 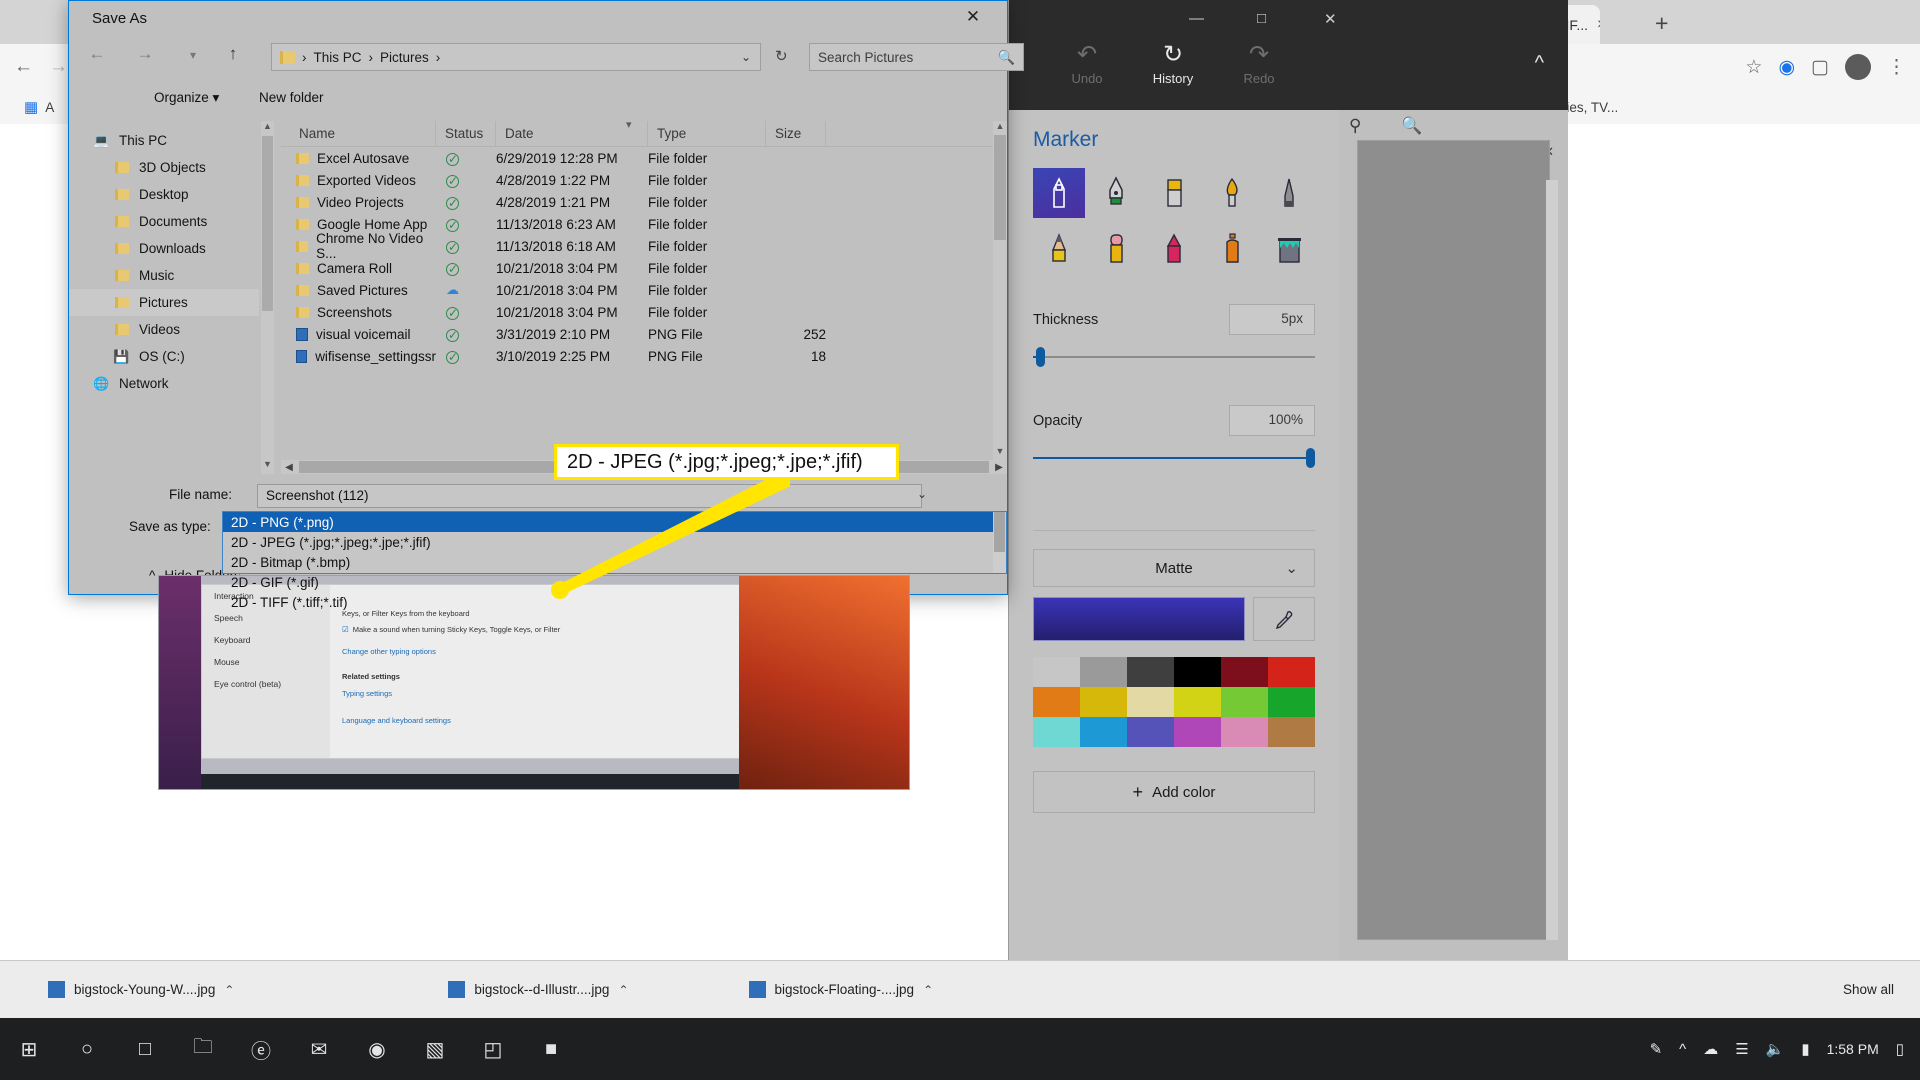 I want to click on material-dropdown: Matte ⌄, so click(x=1174, y=568).